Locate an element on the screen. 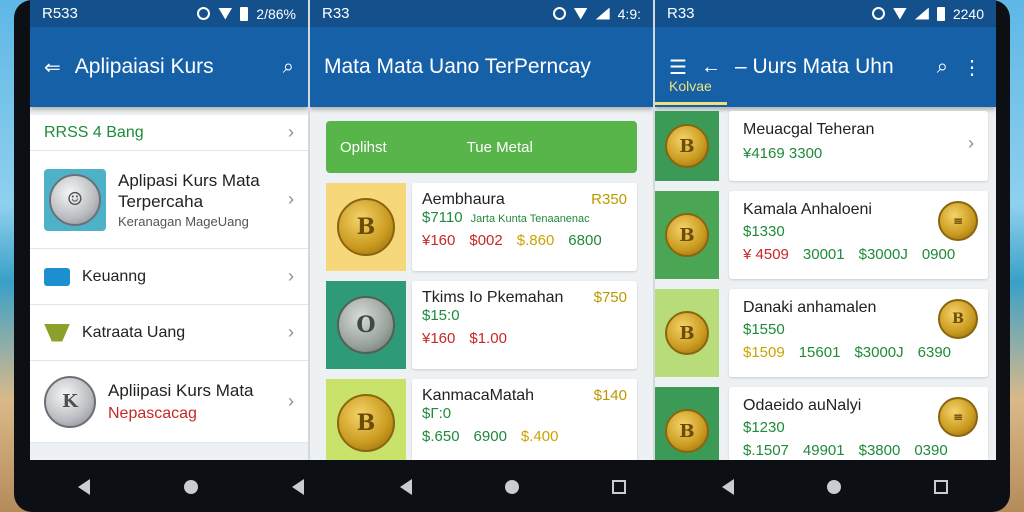 The width and height of the screenshot is (1024, 512). value-cell: $.400 is located at coordinates (539, 436).